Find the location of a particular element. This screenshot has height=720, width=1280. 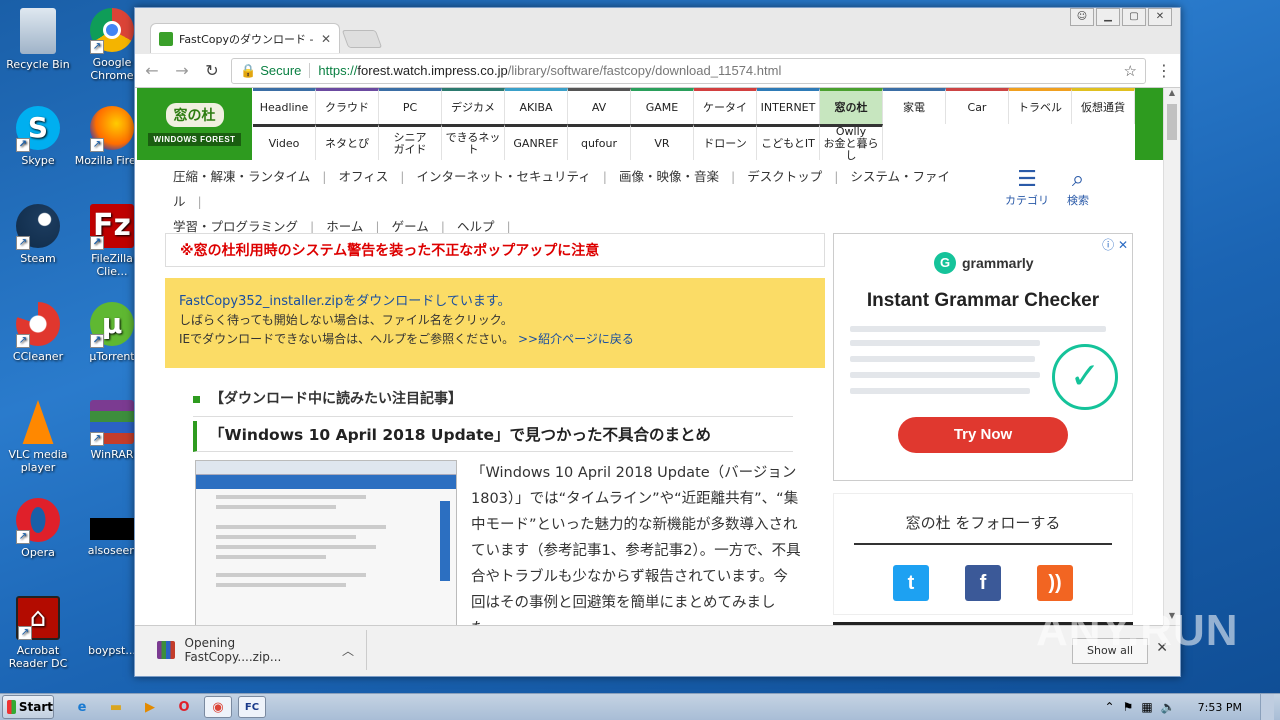

show-desktop-button is located at coordinates (1267, 707).